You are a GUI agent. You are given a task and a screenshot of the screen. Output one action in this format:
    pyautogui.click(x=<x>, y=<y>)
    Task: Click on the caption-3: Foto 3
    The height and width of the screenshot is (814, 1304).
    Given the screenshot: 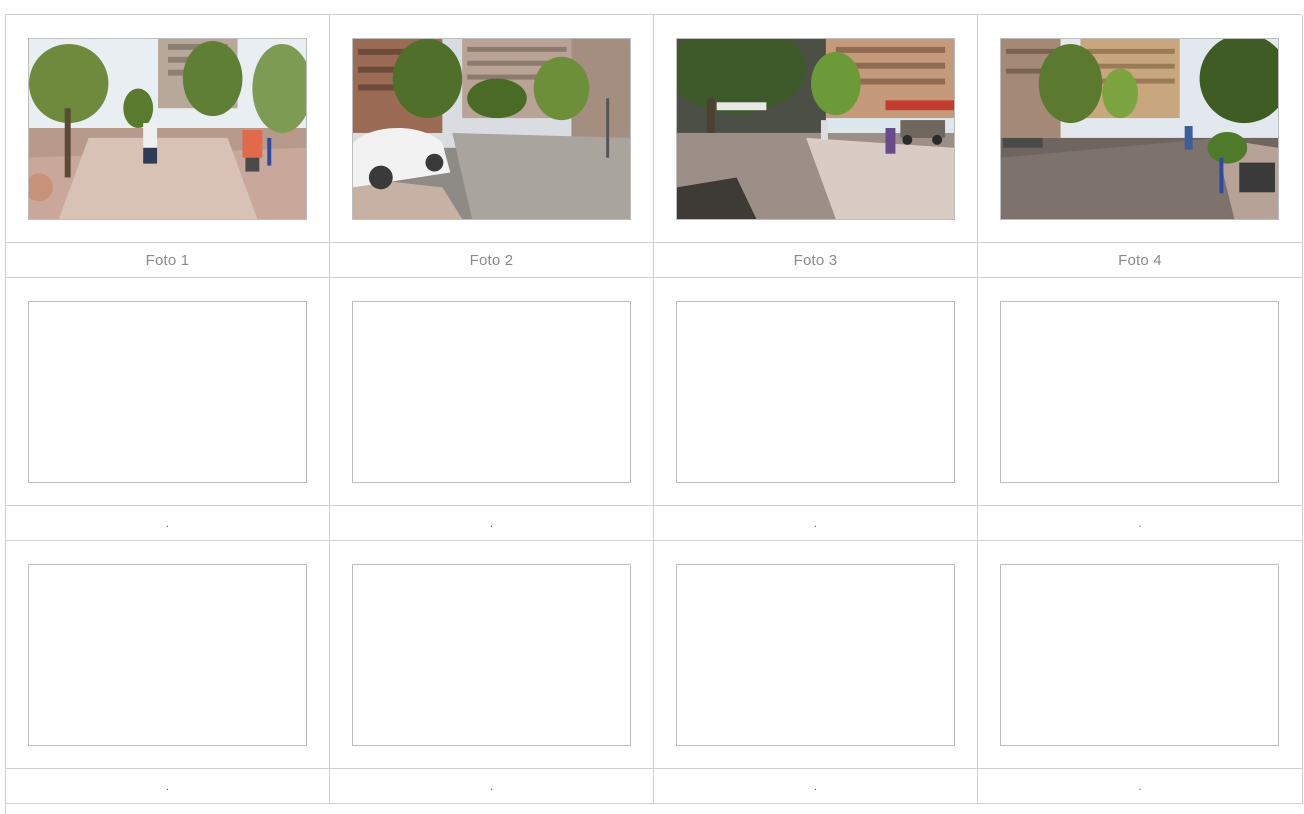 What is the action you would take?
    pyautogui.click(x=816, y=260)
    